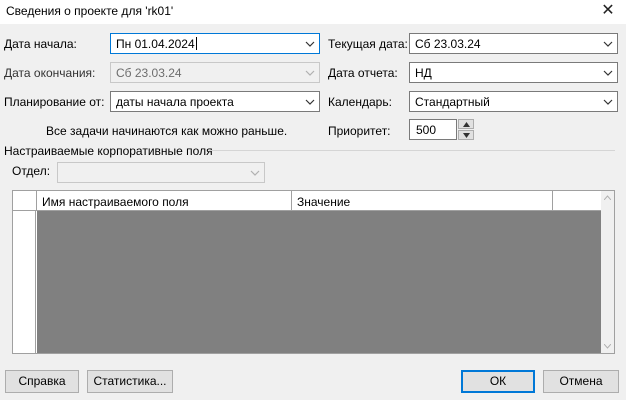 The width and height of the screenshot is (626, 400). I want to click on current-date-field: Сб 23.03.24, so click(513, 43).